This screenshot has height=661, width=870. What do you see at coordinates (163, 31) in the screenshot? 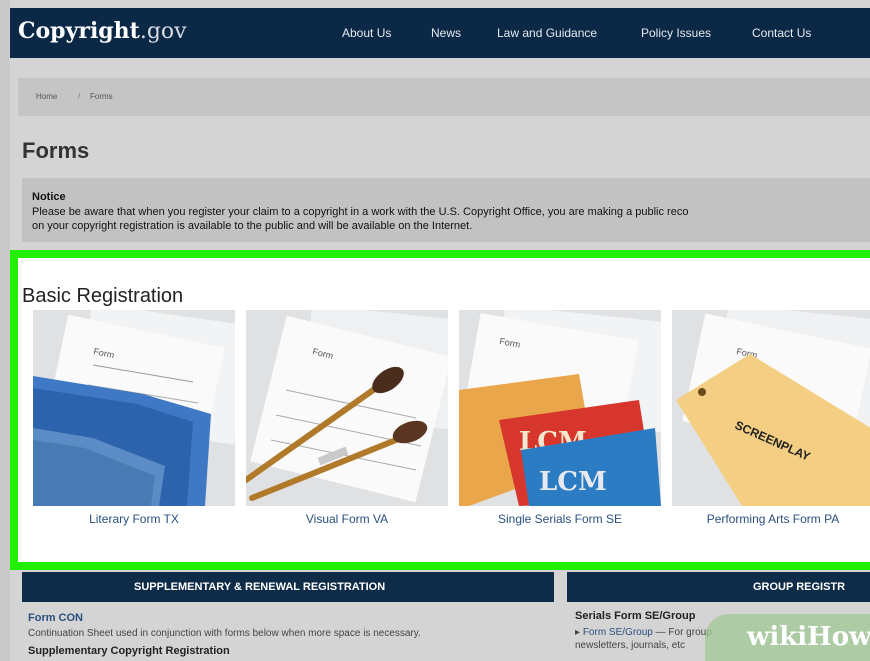
I see `logo-suffix: .gov` at bounding box center [163, 31].